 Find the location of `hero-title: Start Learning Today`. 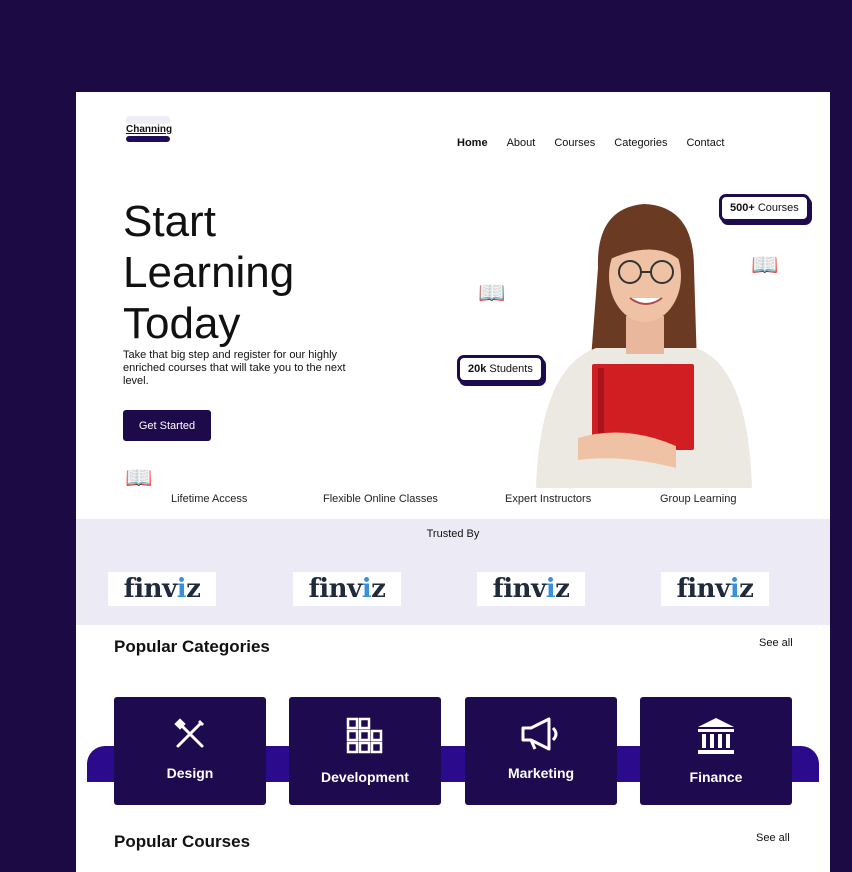

hero-title: Start Learning Today is located at coordinates (273, 272).